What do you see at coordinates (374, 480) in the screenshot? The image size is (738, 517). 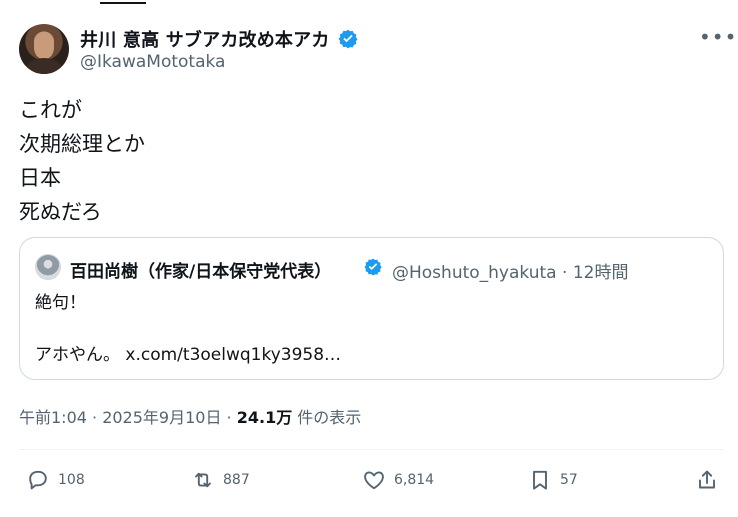 I see `heart-icon` at bounding box center [374, 480].